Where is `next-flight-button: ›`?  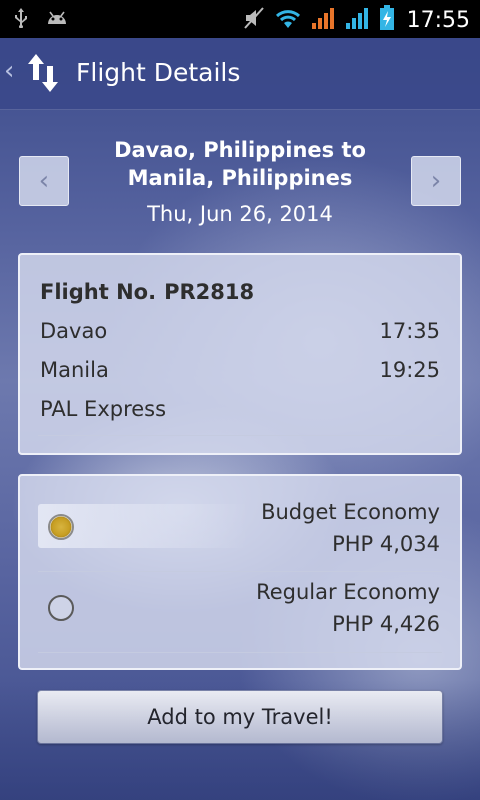 next-flight-button: › is located at coordinates (436, 181).